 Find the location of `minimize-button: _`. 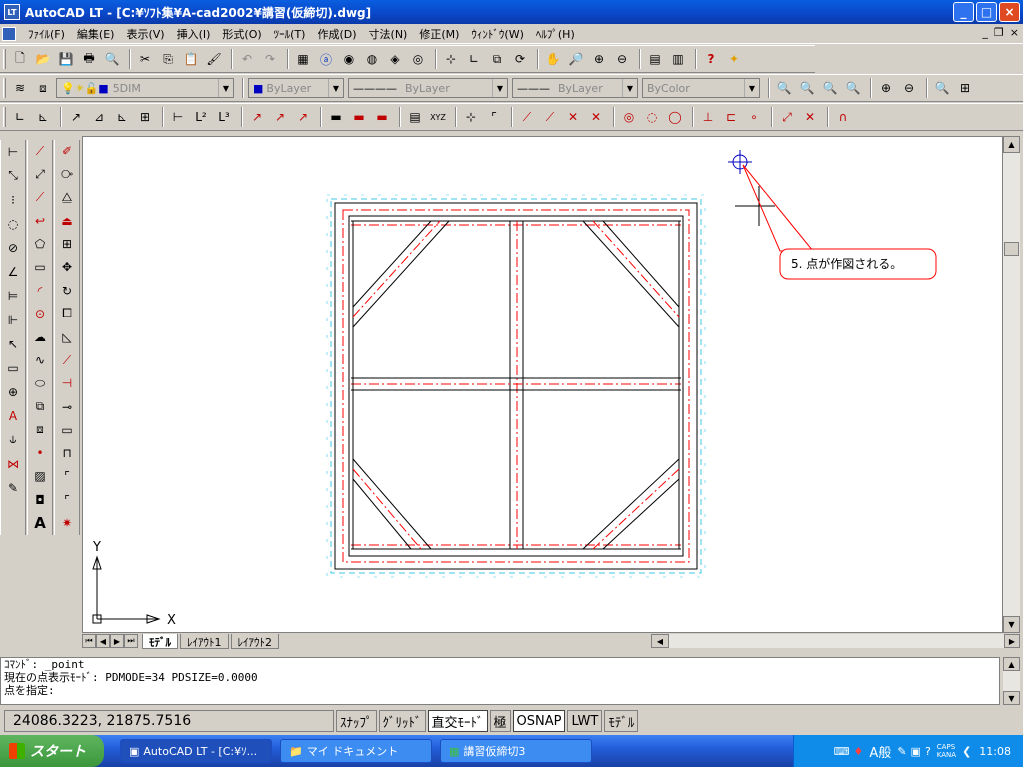

minimize-button: _ is located at coordinates (963, 12).